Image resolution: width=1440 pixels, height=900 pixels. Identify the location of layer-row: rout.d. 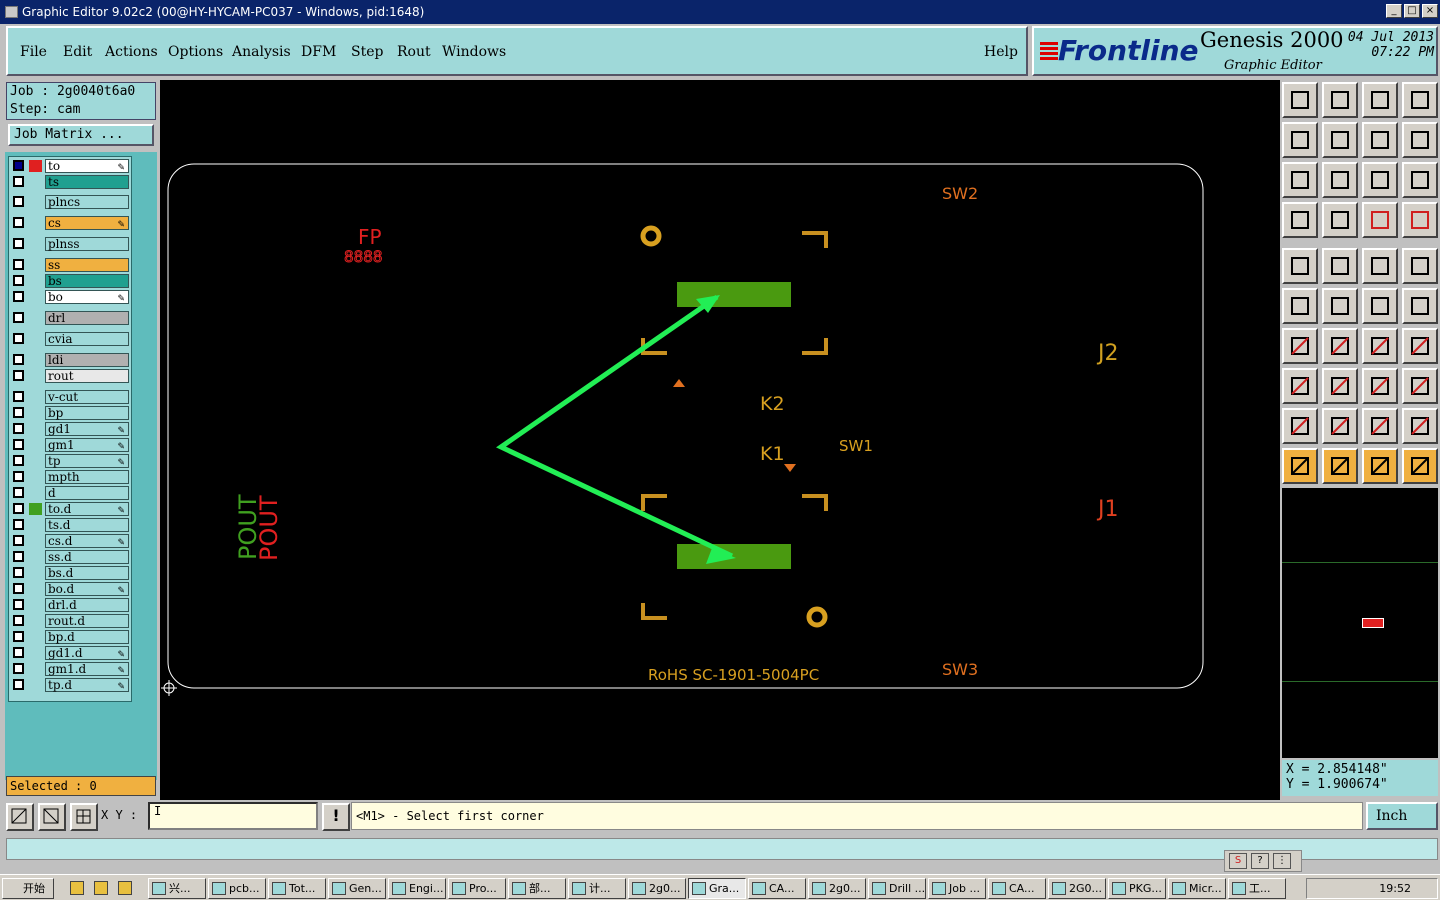
(70, 621).